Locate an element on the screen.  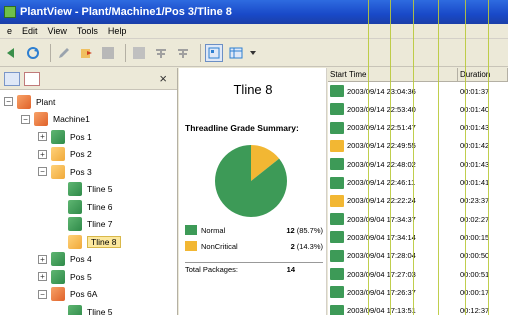
start-time-text: 2003/09/14 22:46:11 is located at coordinates (381, 182).